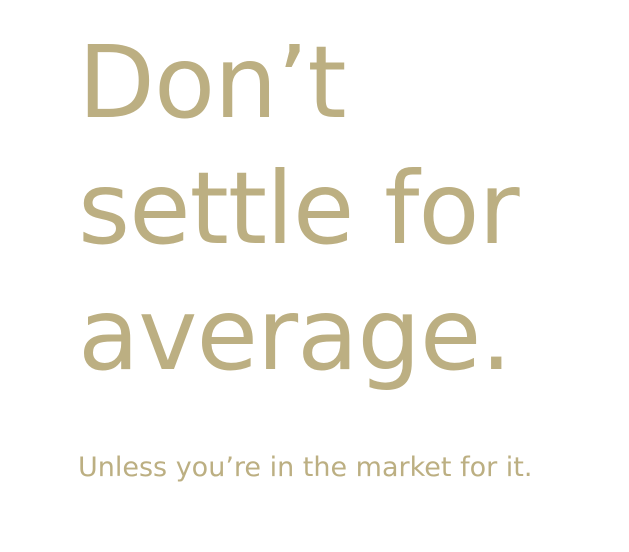  I want to click on headline-line-2: settle for, so click(299, 208).